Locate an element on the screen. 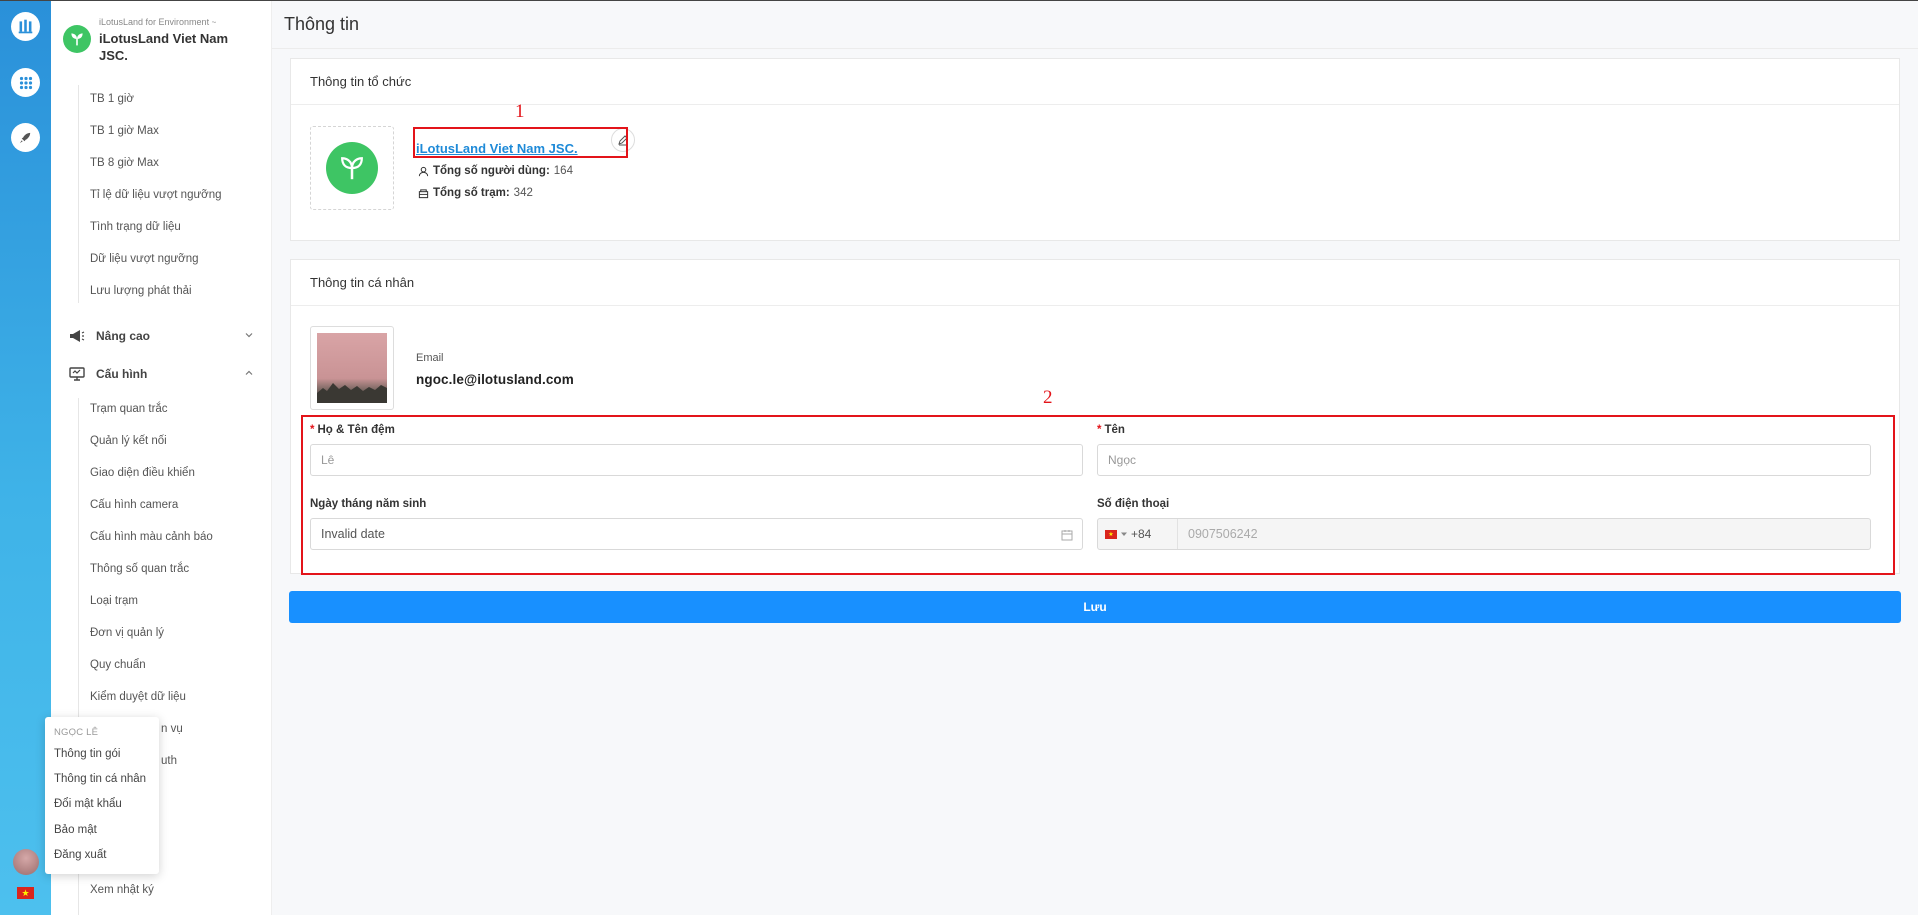  leaf-logo-icon is located at coordinates (352, 168).